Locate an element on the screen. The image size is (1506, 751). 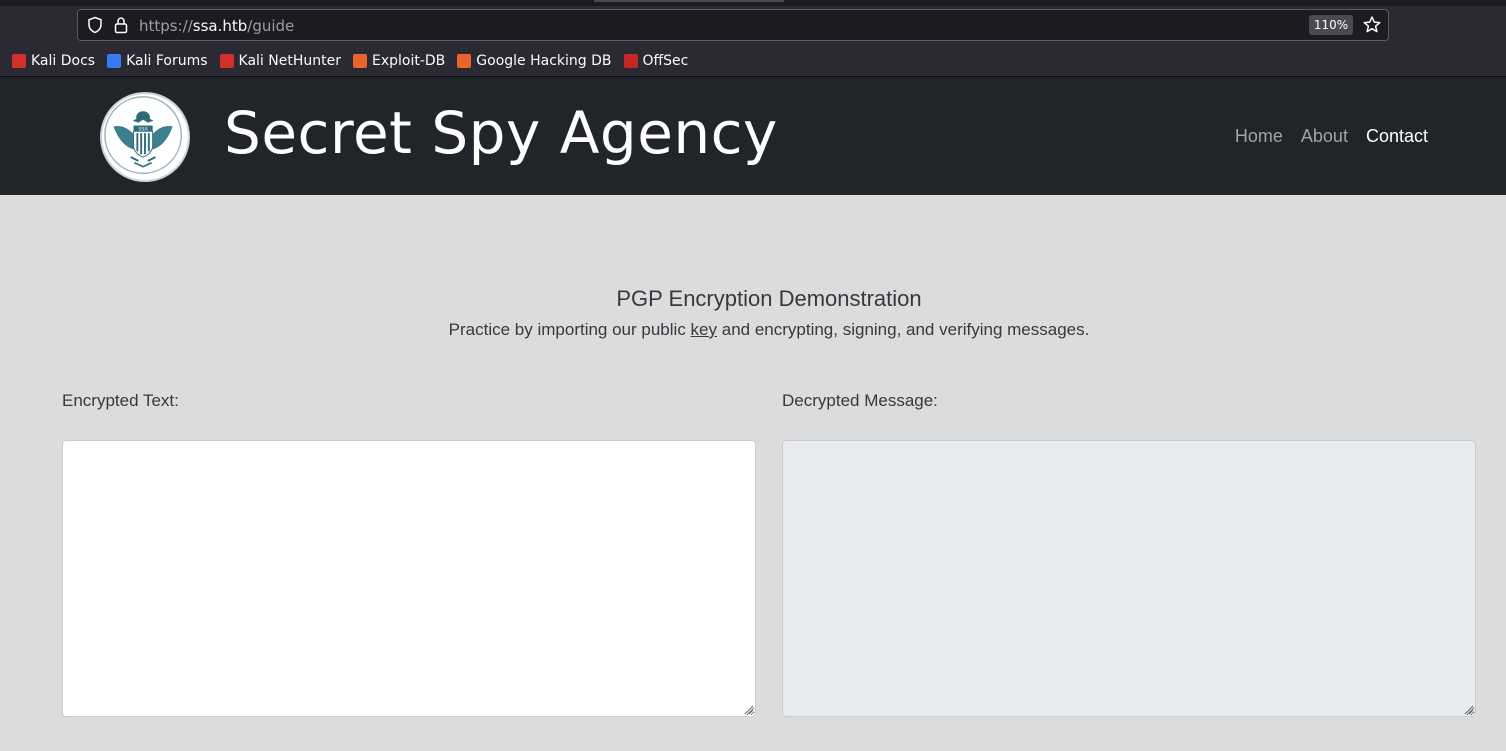
bookmark-label: Kali Forums is located at coordinates (167, 61).